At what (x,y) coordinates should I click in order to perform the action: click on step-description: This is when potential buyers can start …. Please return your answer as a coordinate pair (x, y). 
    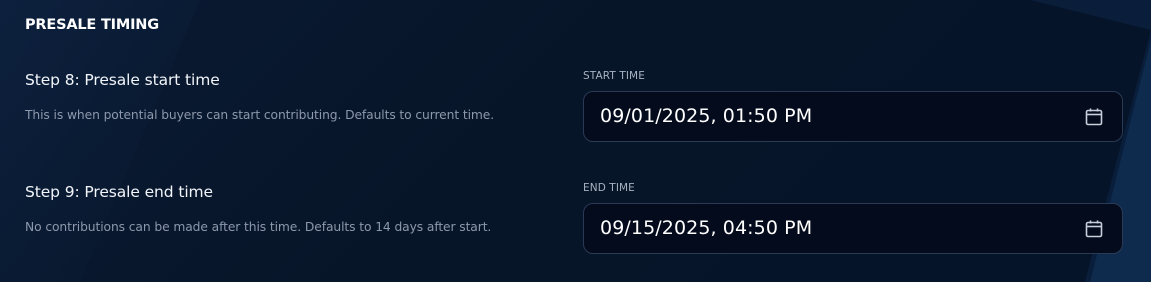
    Looking at the image, I should click on (260, 115).